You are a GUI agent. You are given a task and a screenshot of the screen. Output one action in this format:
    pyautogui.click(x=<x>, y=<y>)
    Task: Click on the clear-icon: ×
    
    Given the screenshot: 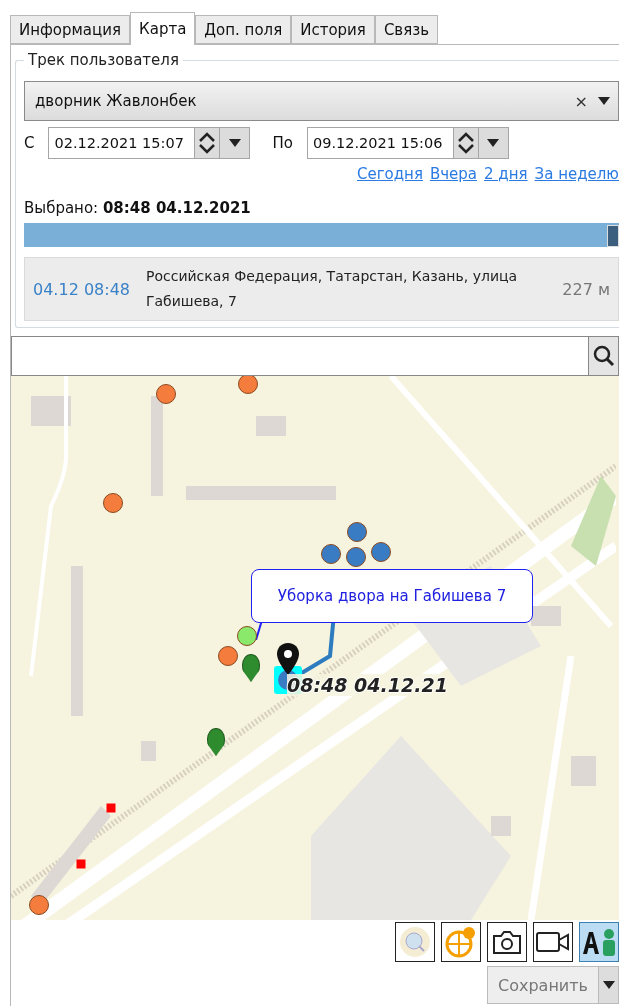 What is the action you would take?
    pyautogui.click(x=581, y=101)
    